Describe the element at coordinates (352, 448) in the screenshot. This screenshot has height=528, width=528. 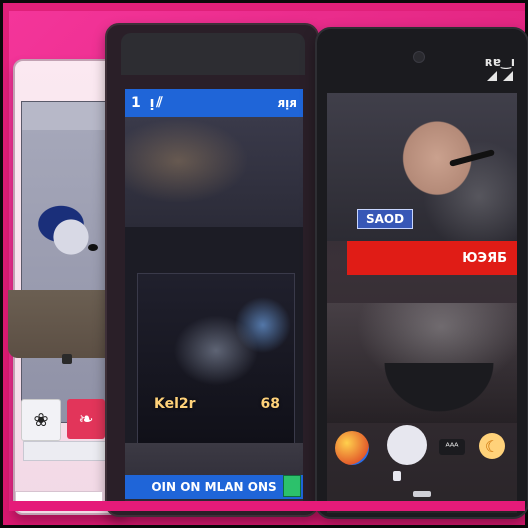
I see `globe-icon` at that location.